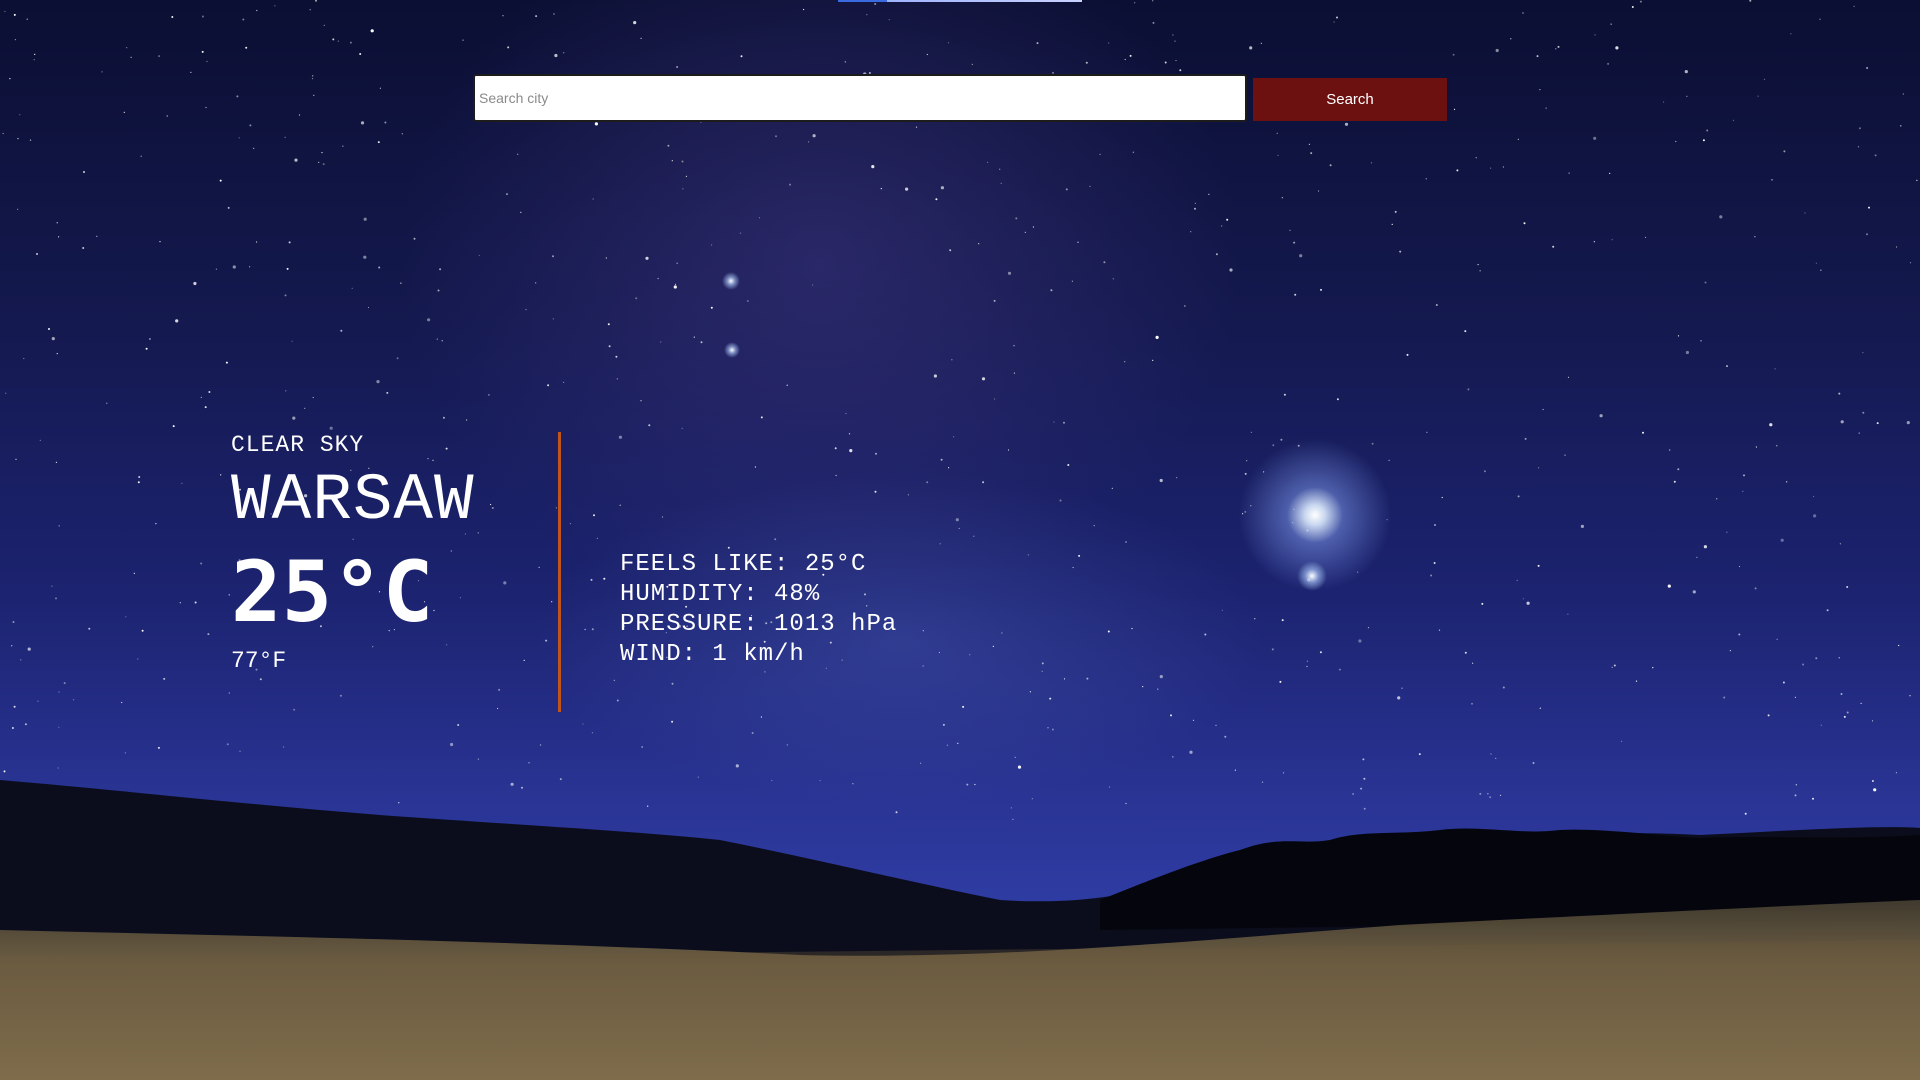 Image resolution: width=1920 pixels, height=1080 pixels. I want to click on temperature-fahrenheit: 77°F, so click(259, 661).